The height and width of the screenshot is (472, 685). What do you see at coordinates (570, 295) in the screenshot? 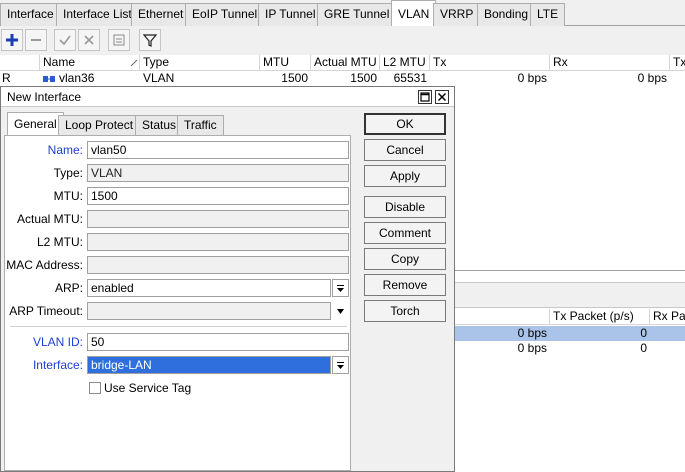
I see `lower-pane-tabs` at bounding box center [570, 295].